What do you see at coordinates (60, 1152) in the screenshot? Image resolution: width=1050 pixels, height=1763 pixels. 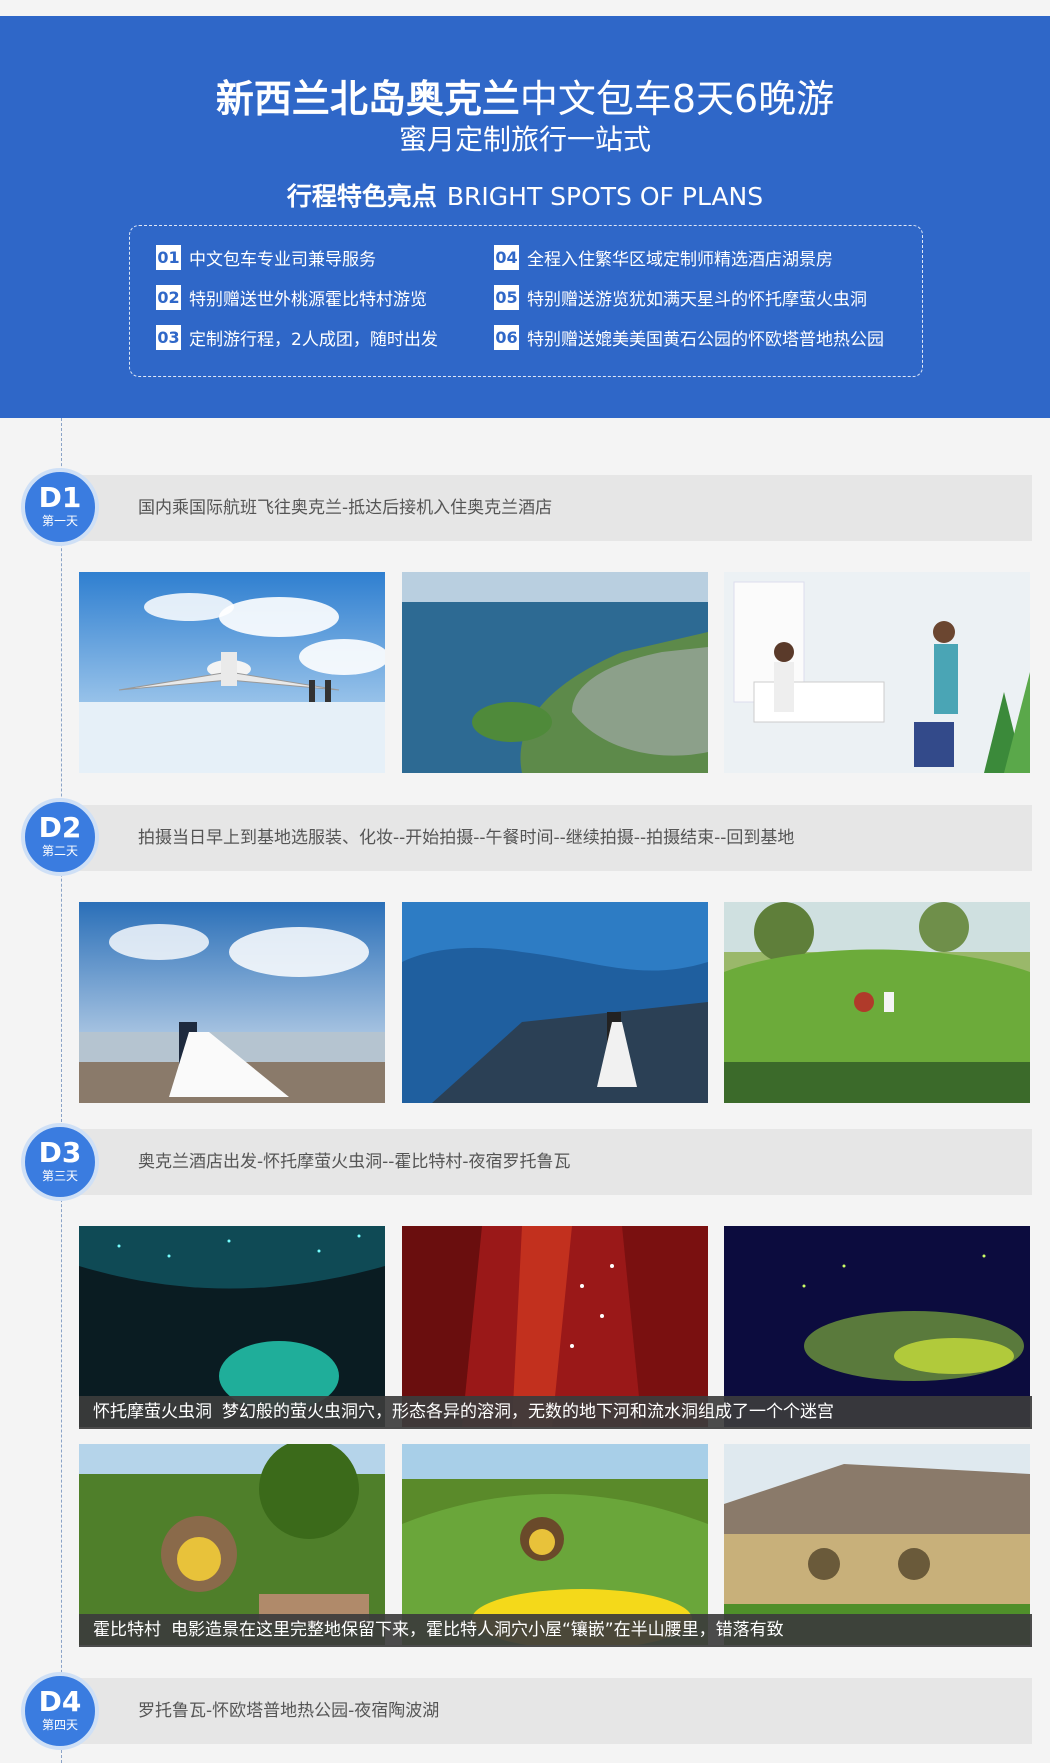 I see `day-code: D3` at bounding box center [60, 1152].